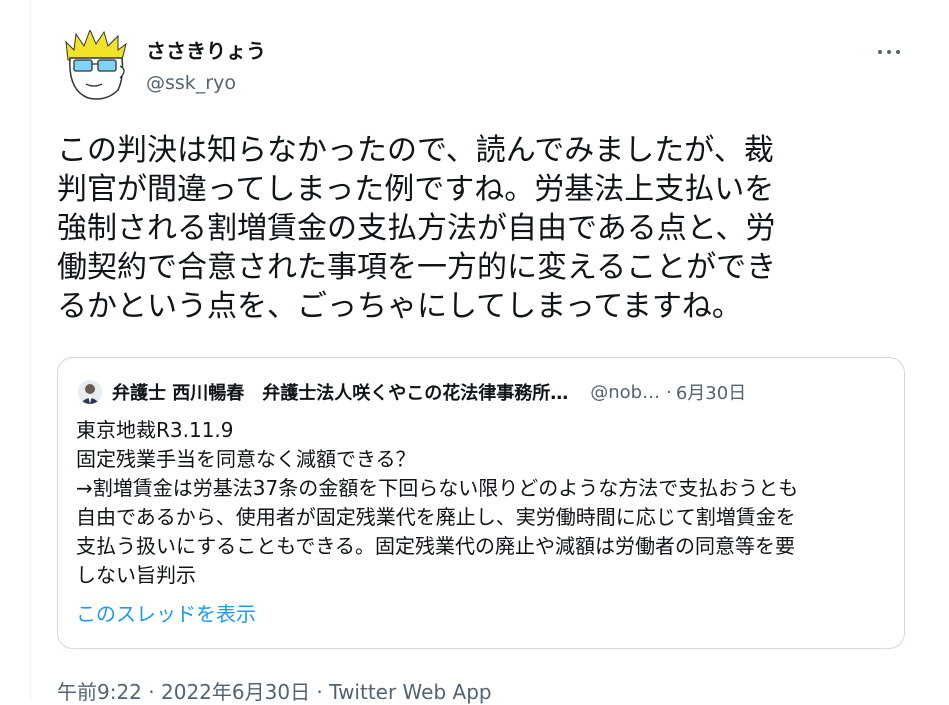 This screenshot has height=705, width=949. I want to click on quoted-text-line: 東京地裁R3.11.9, so click(155, 430).